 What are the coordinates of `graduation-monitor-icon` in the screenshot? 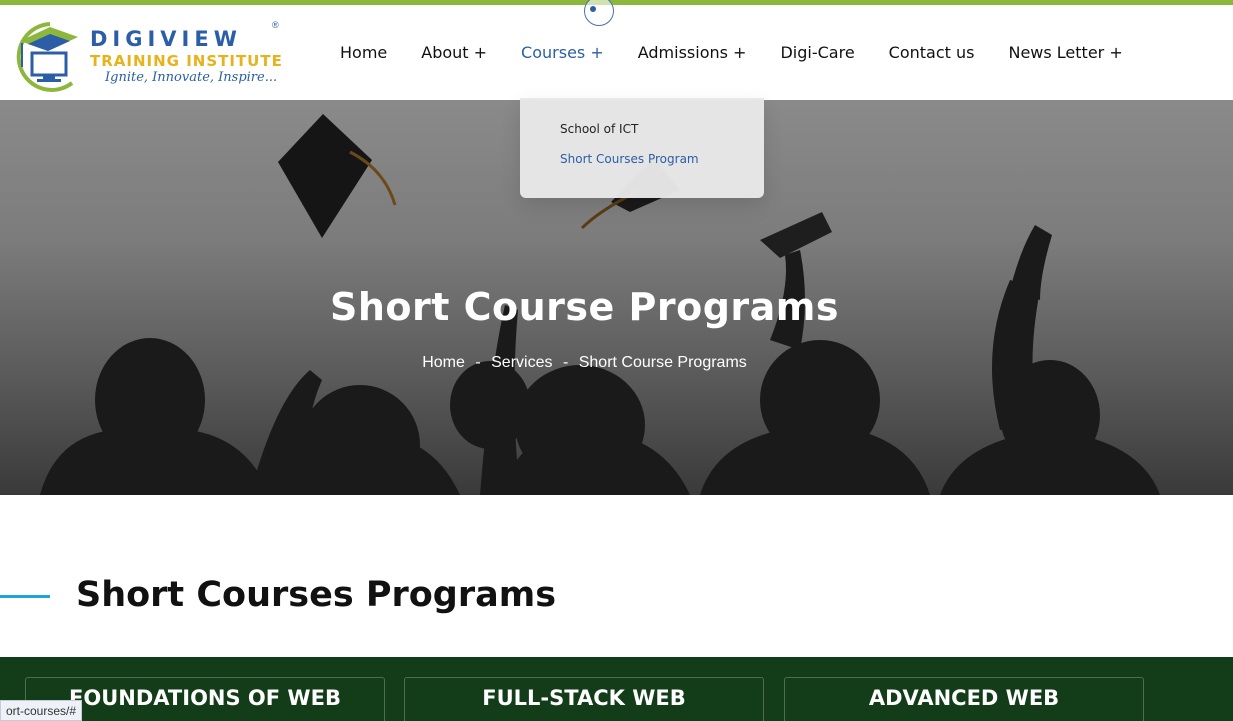 It's located at (47, 57).